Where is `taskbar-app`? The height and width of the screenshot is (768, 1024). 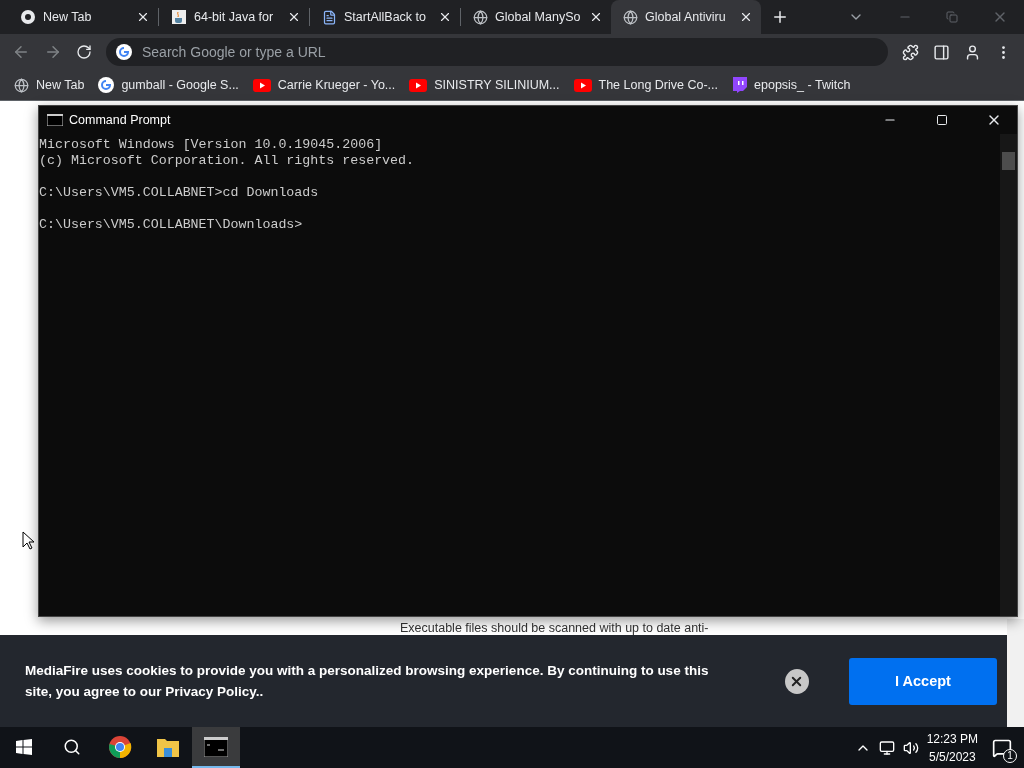
taskbar-app is located at coordinates (216, 747).